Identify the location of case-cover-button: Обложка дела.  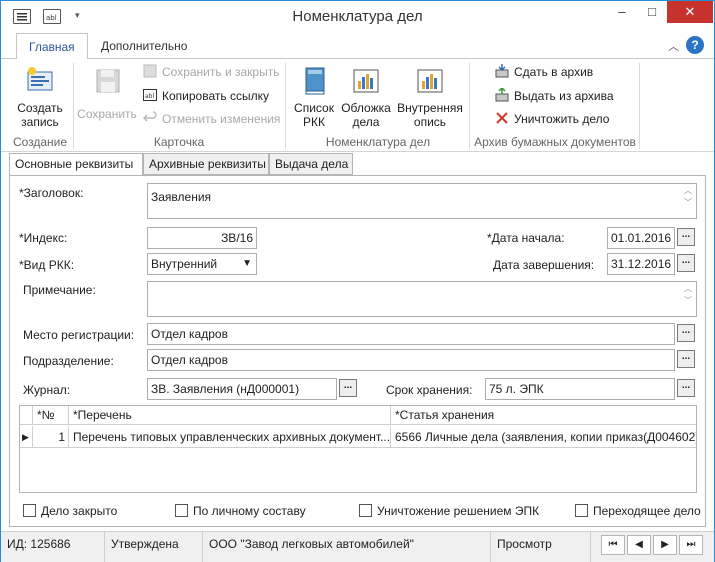
(366, 97).